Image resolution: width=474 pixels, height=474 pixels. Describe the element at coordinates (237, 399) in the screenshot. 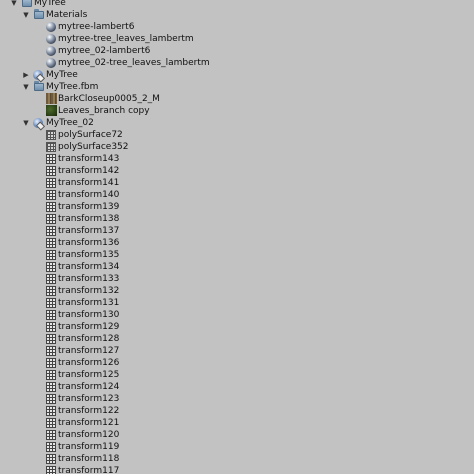

I see `tree-row-transform: transform123` at that location.